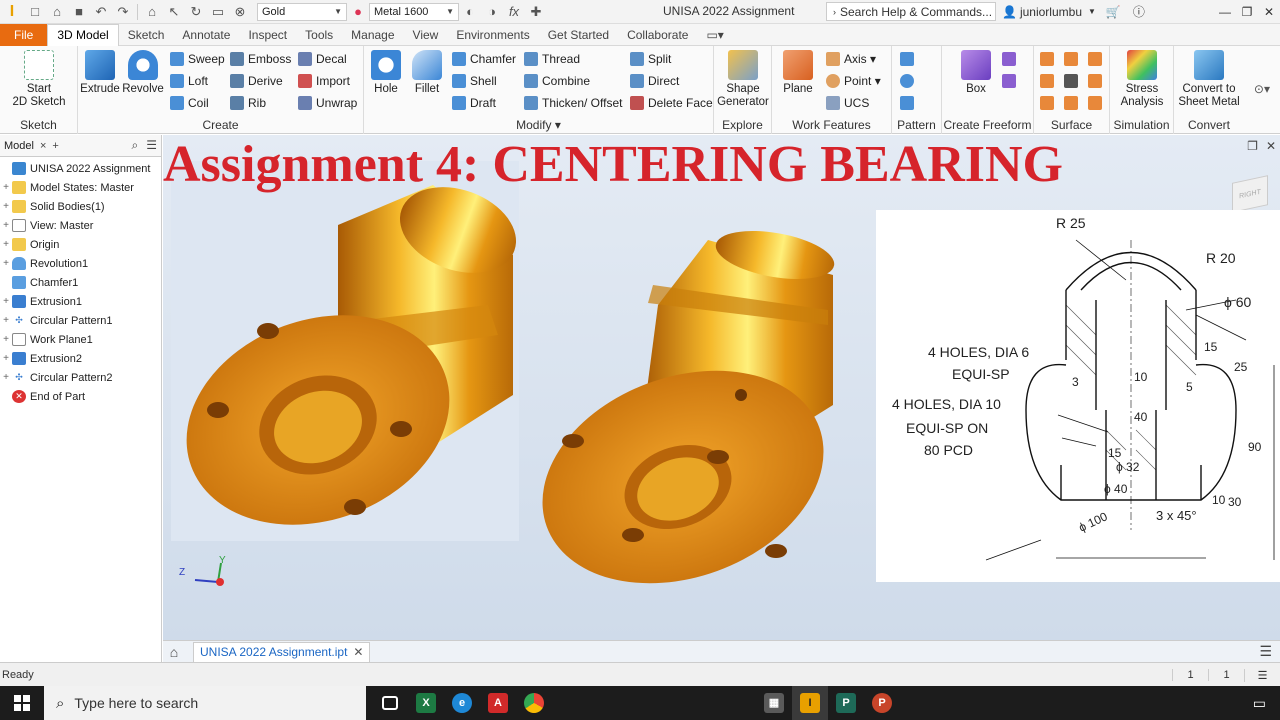  I want to click on extrude-button: Extrude, so click(100, 73).